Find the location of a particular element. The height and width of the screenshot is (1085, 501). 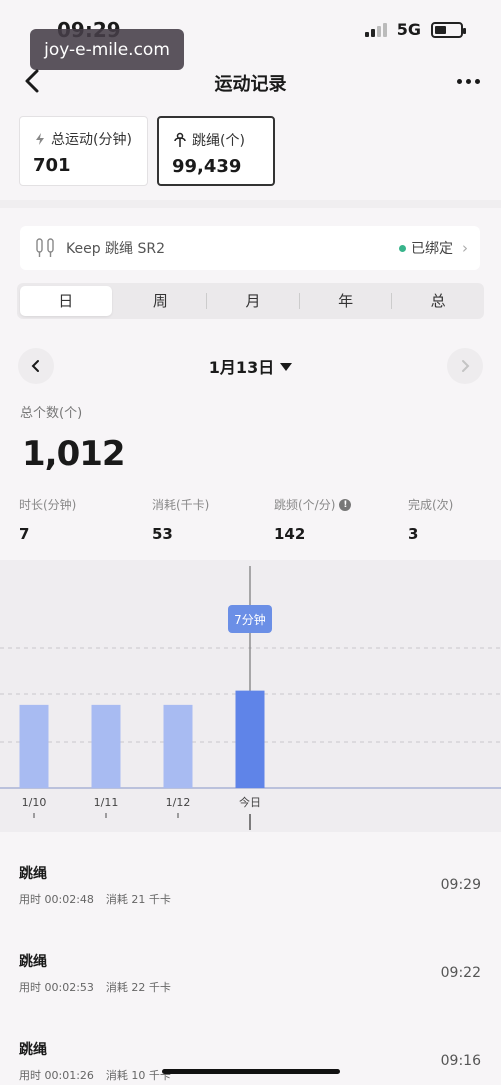

card-value: 99,439 is located at coordinates (207, 166).